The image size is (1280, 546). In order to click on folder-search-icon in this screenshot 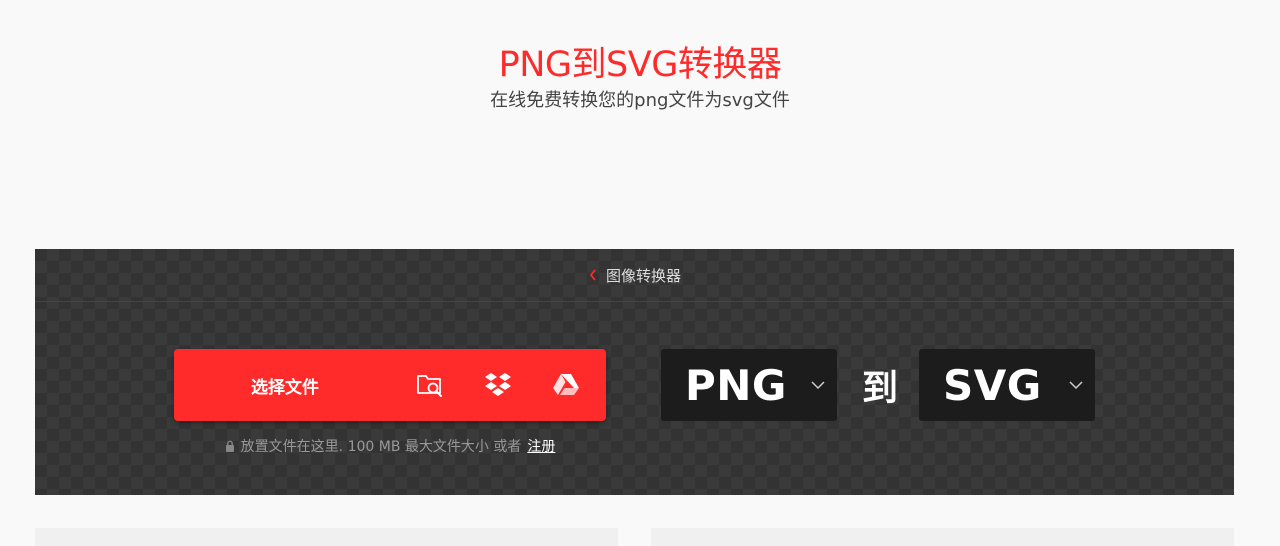, I will do `click(429, 386)`.